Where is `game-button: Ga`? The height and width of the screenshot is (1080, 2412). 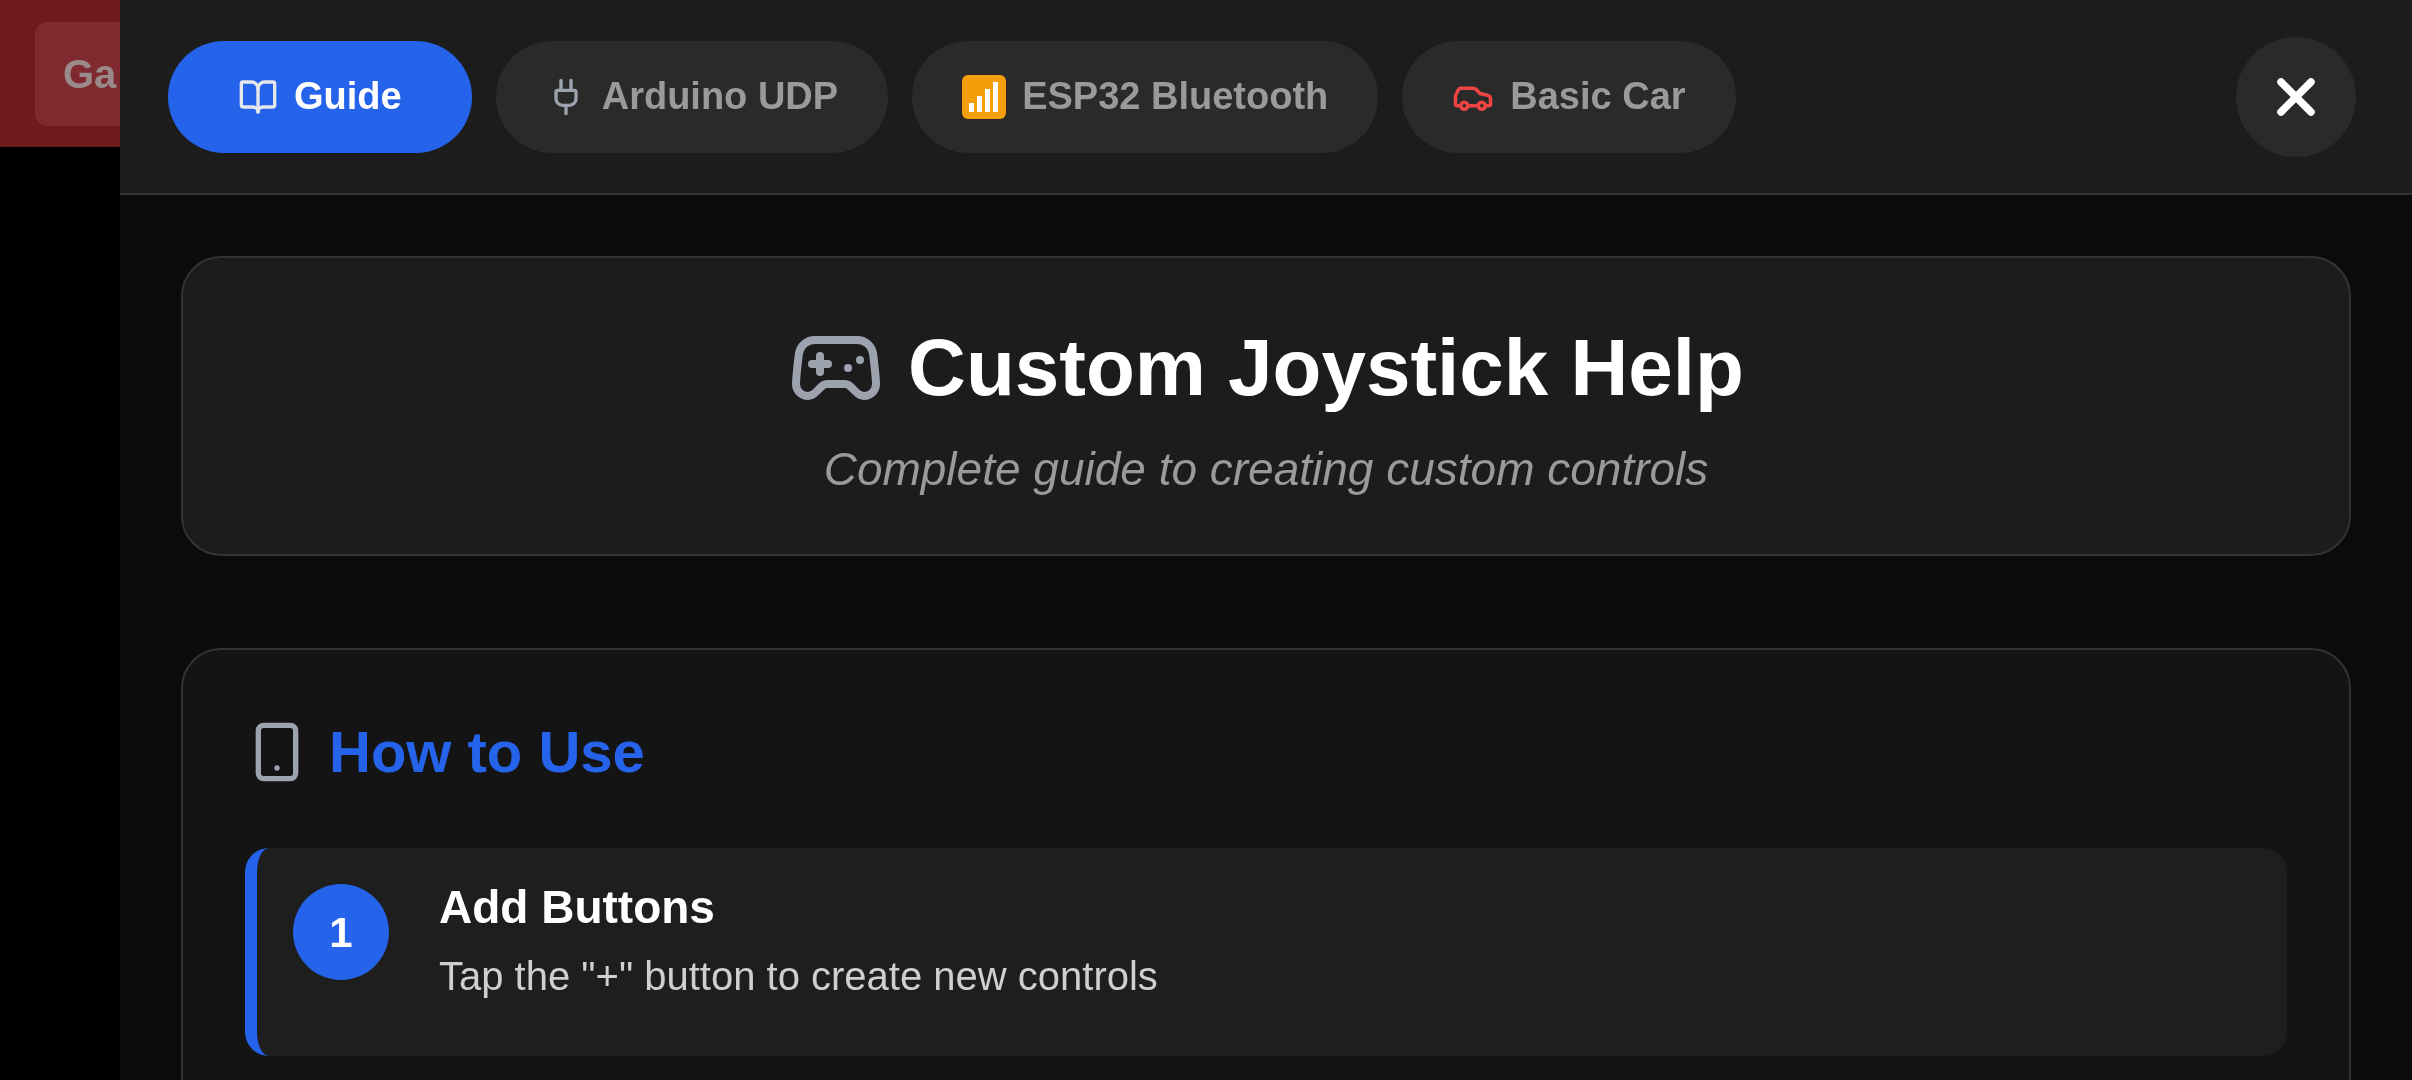
game-button: Ga is located at coordinates (77, 73).